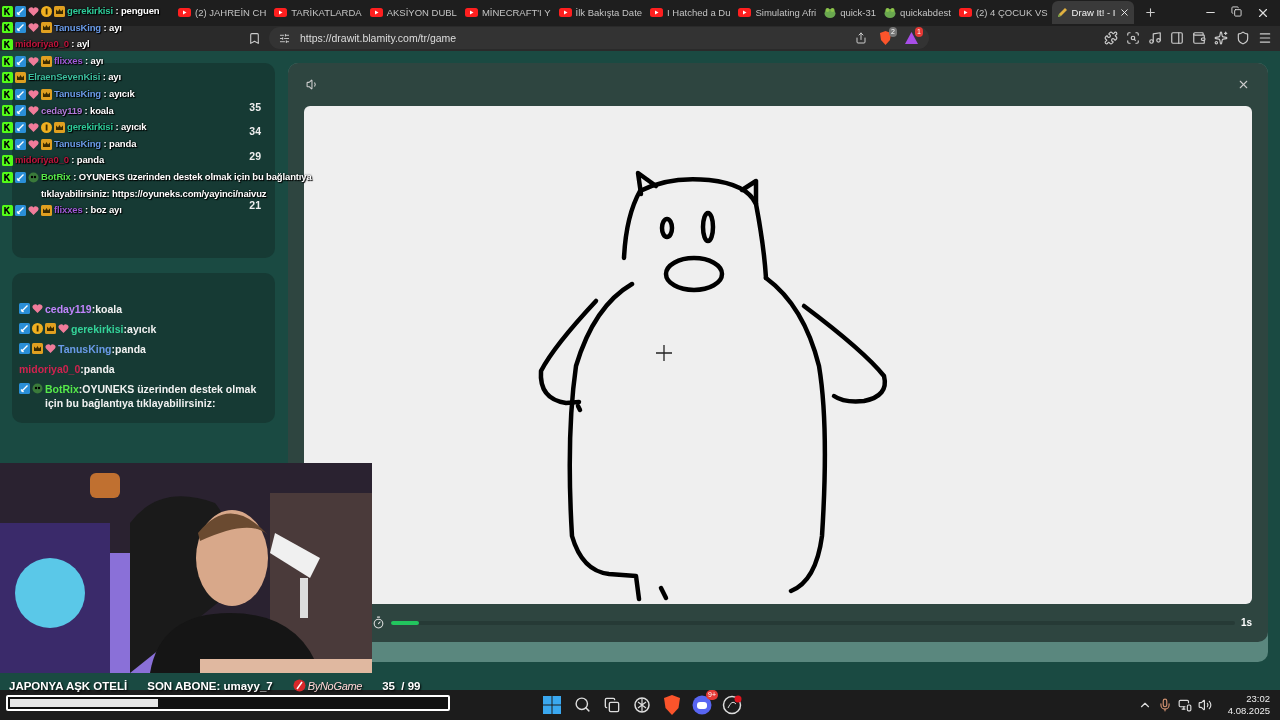 The width and height of the screenshot is (1280, 720). What do you see at coordinates (255, 106) in the screenshot?
I see `player-score: 35` at bounding box center [255, 106].